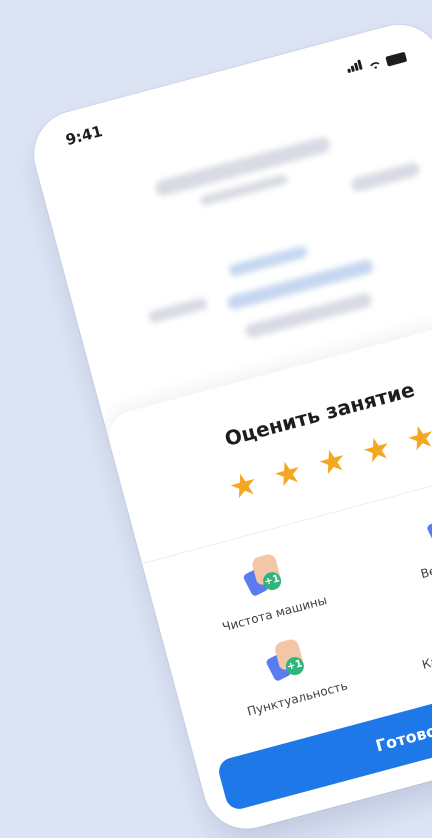  Describe the element at coordinates (425, 564) in the screenshot. I see `badge-label: Вежливость` at that location.